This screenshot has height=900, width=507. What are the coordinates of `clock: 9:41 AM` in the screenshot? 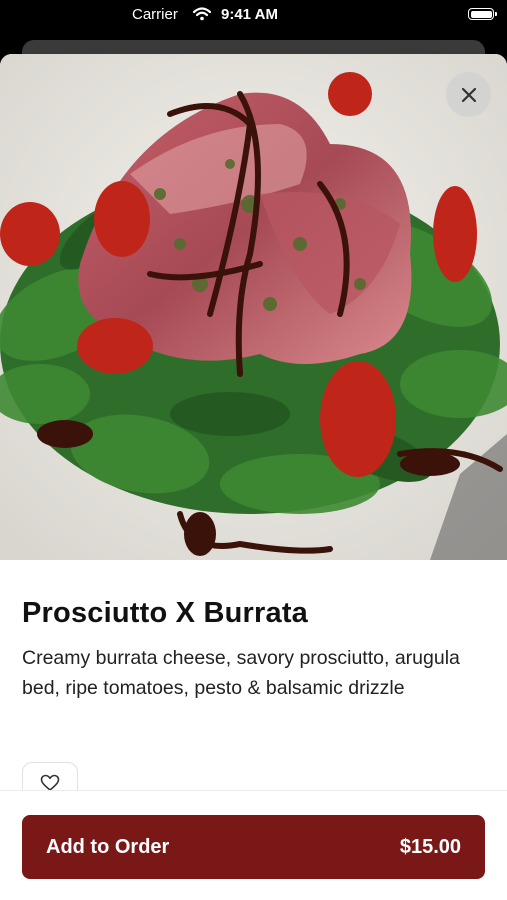 It's located at (249, 14).